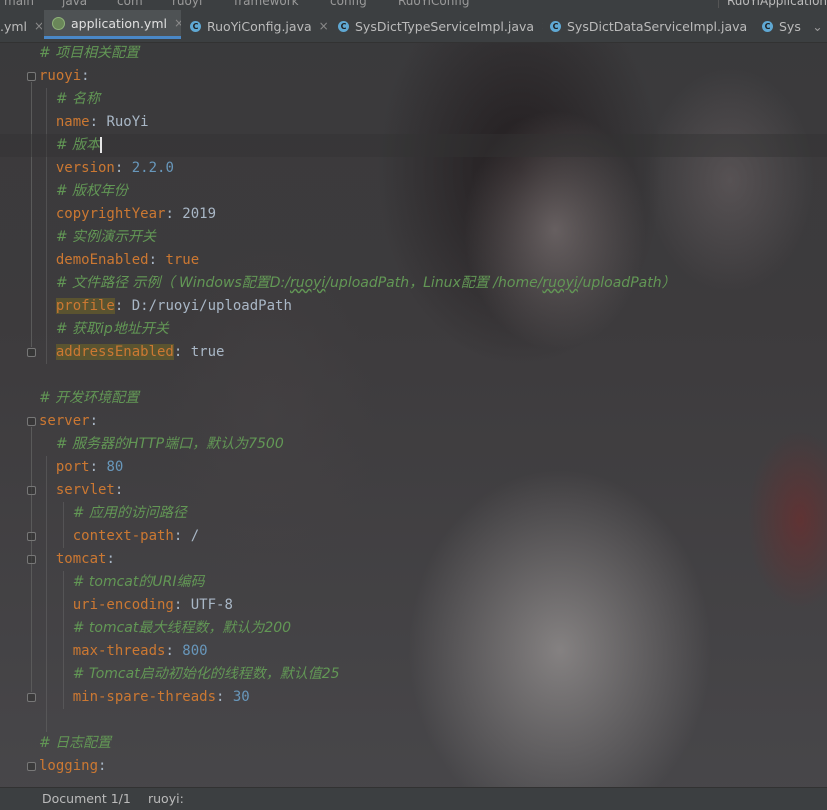 The width and height of the screenshot is (827, 810). I want to click on code-line-text: # 版本, so click(71, 145).